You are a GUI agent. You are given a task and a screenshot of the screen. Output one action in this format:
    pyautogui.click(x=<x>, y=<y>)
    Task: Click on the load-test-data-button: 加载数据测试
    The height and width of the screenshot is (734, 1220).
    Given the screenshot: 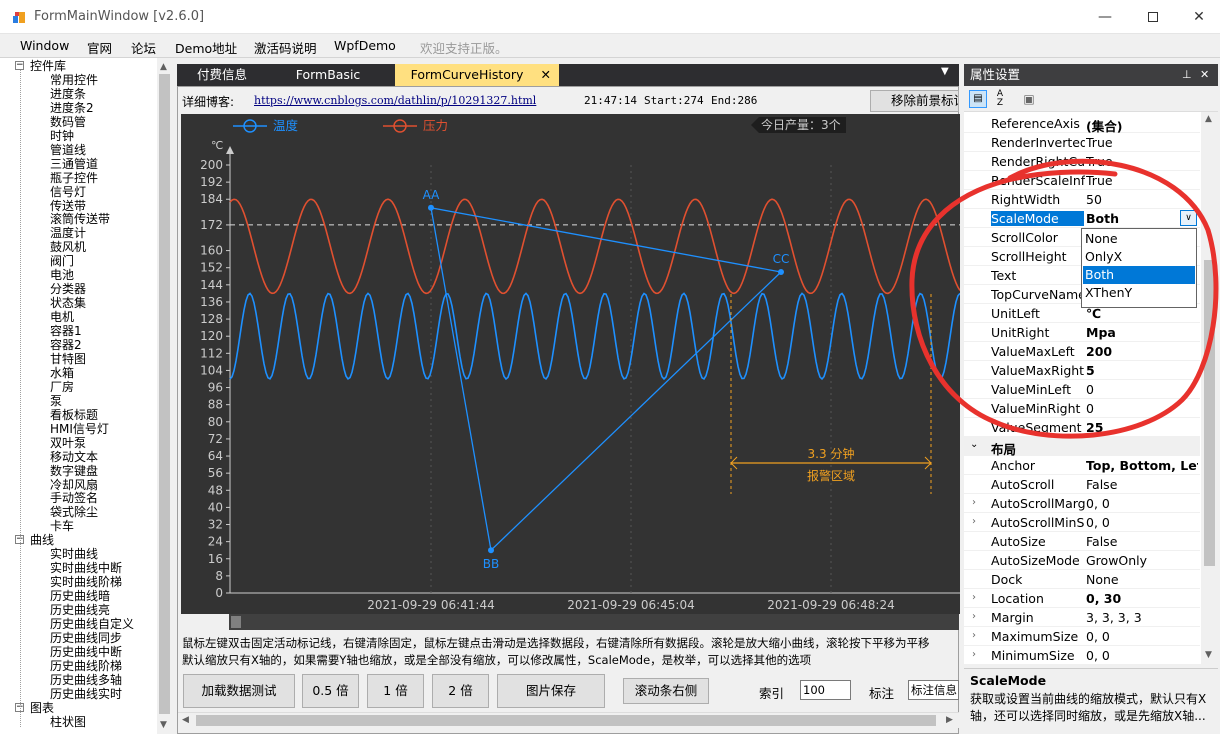 What is the action you would take?
    pyautogui.click(x=239, y=691)
    